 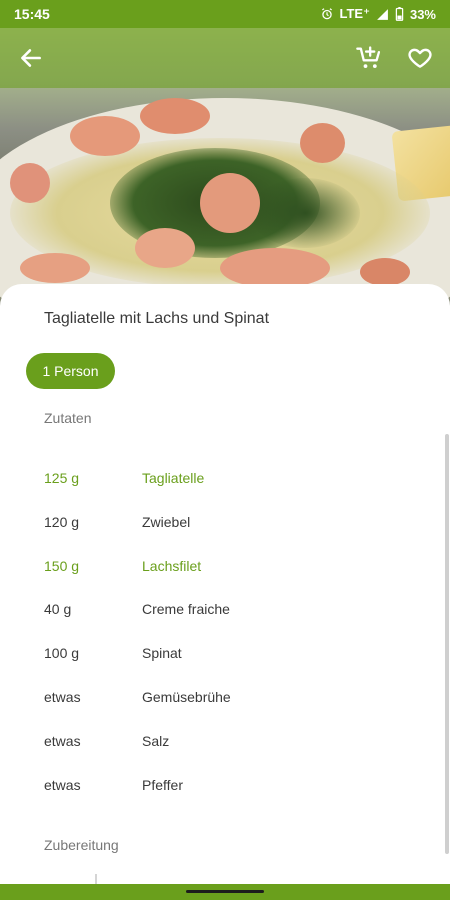 What do you see at coordinates (225, 14) in the screenshot?
I see `status-bar: 15:45 LTE⁺ 33%` at bounding box center [225, 14].